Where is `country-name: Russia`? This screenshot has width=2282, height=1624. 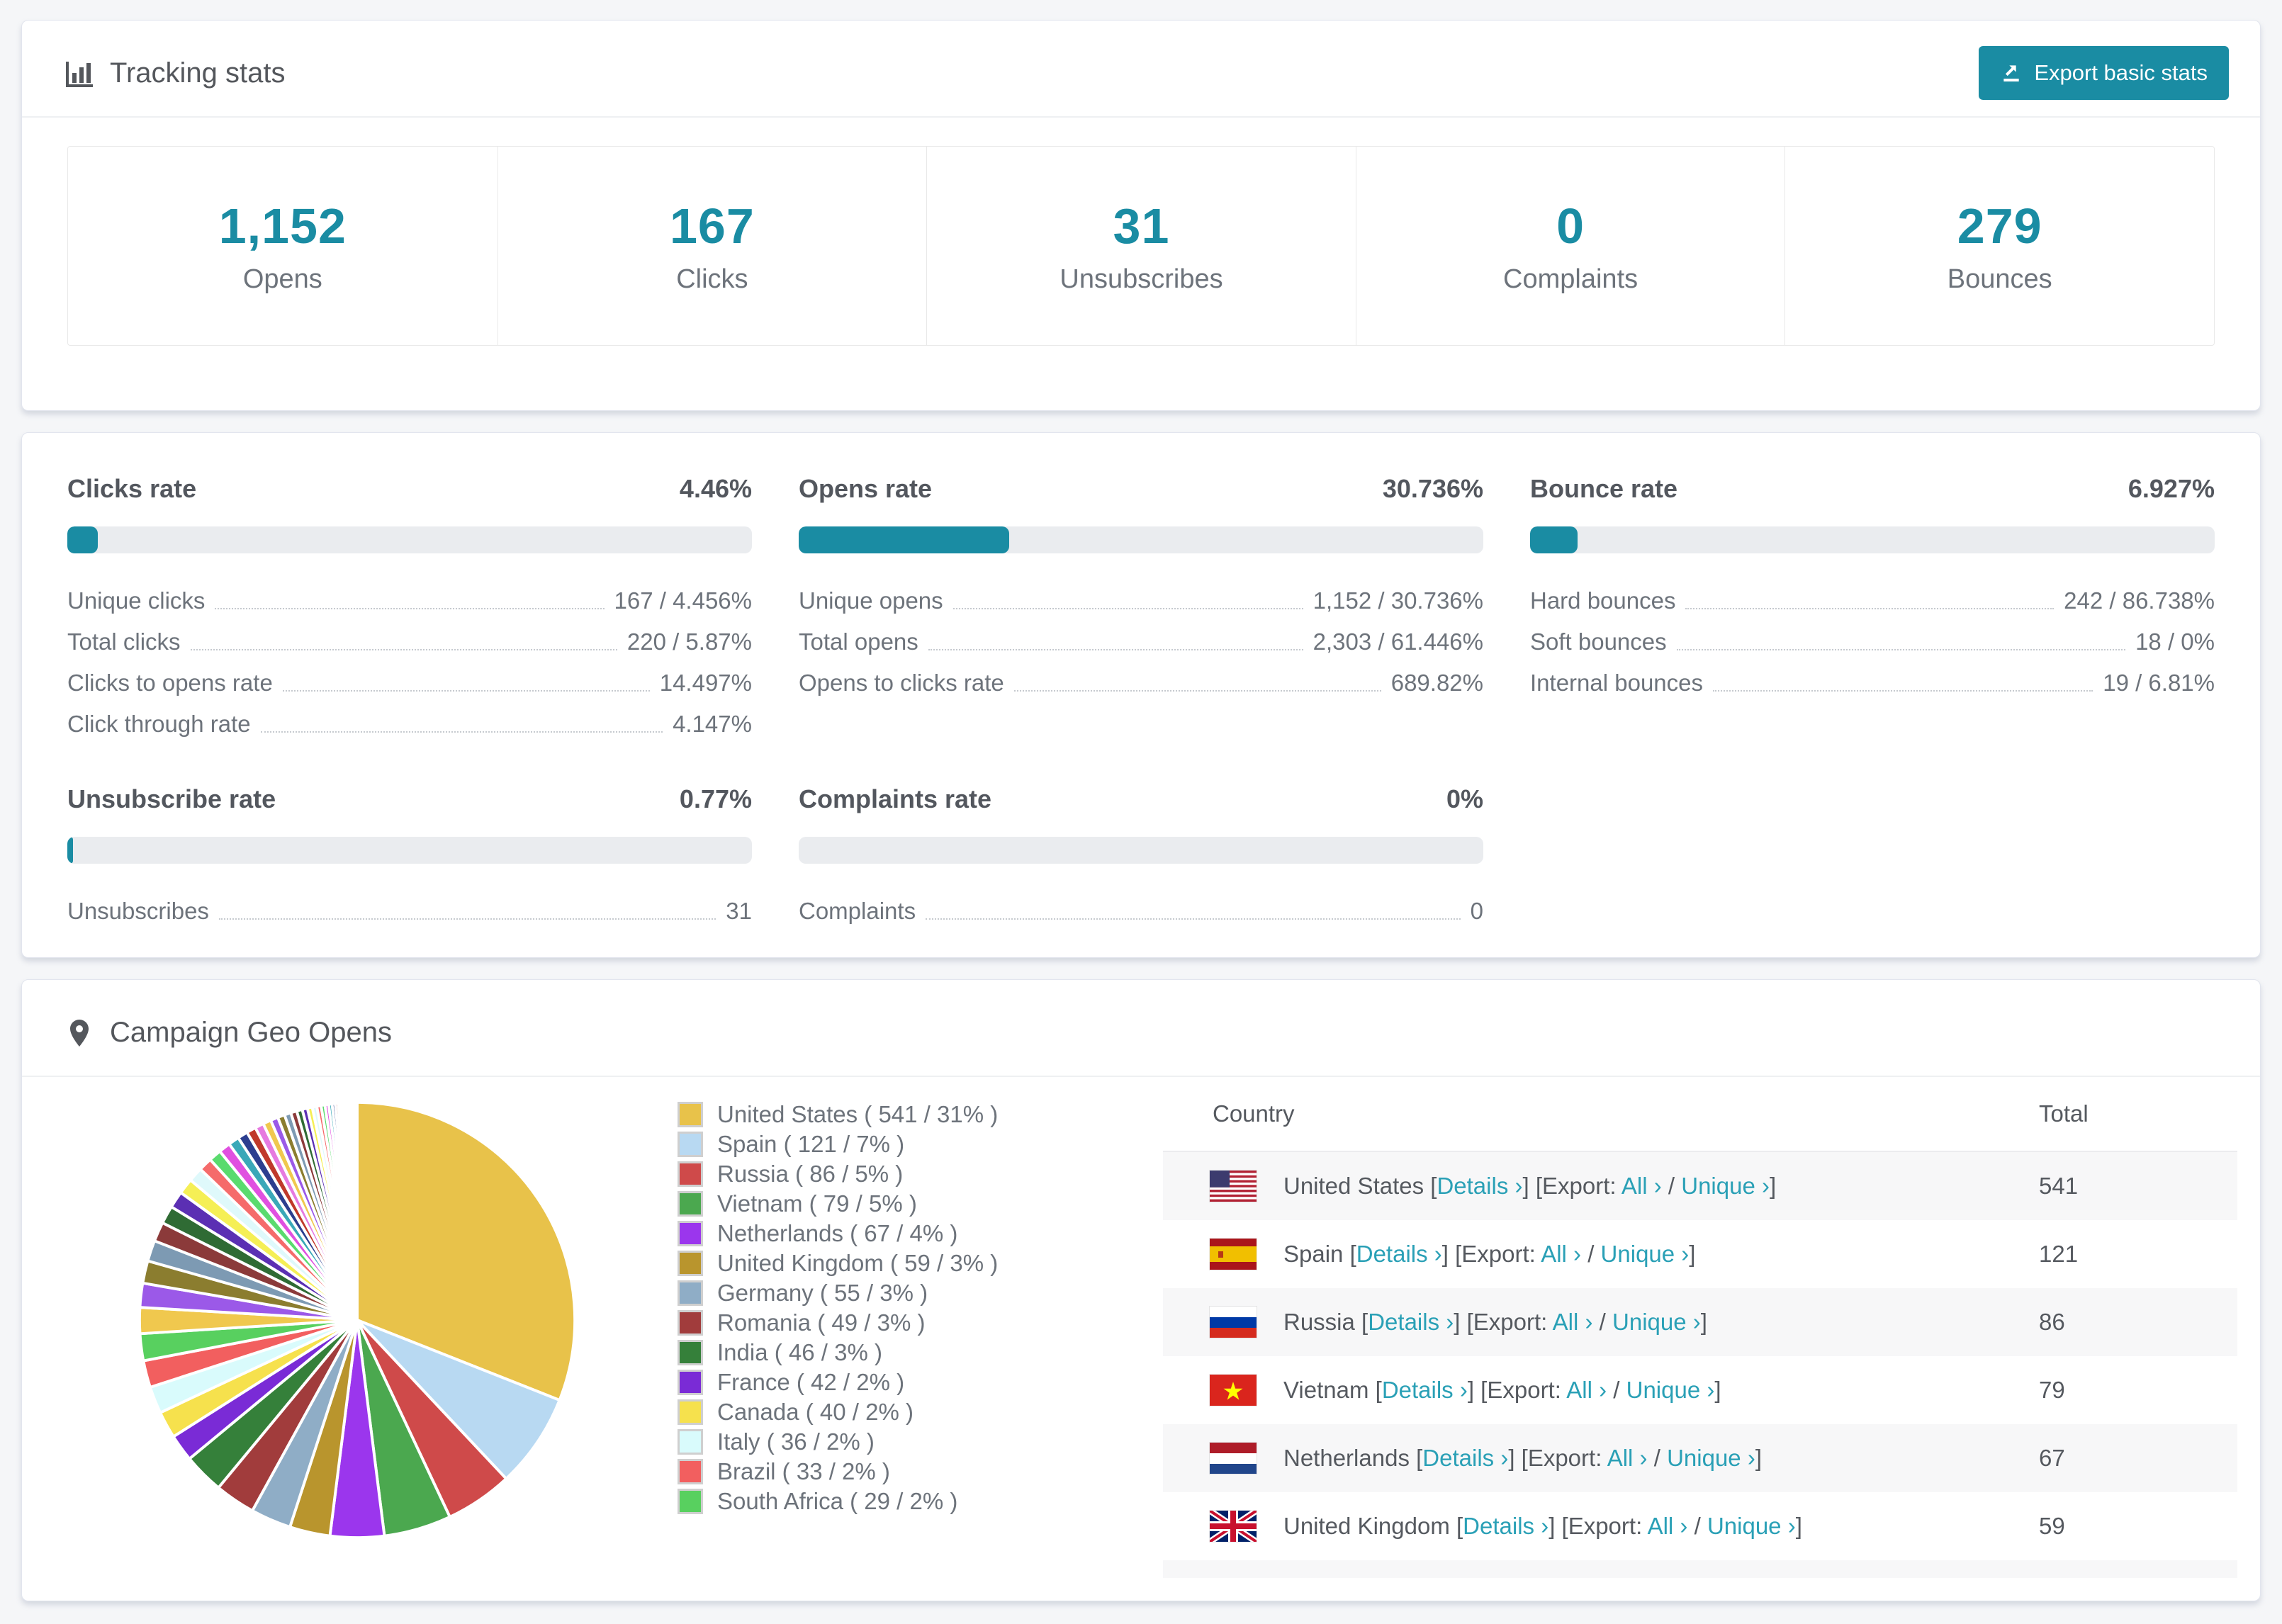
country-name: Russia is located at coordinates (1322, 1322).